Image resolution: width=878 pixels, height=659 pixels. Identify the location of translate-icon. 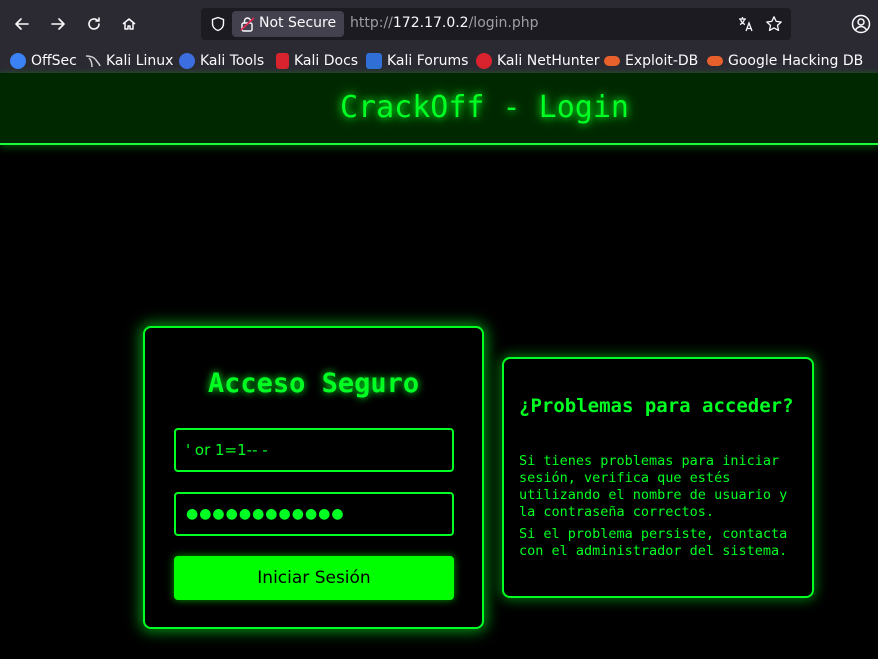
(746, 24).